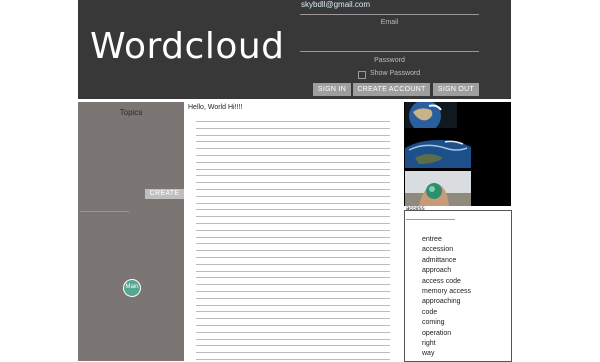 The image size is (600, 362). Describe the element at coordinates (395, 73) in the screenshot. I see `show-password-label: Show Password` at that location.